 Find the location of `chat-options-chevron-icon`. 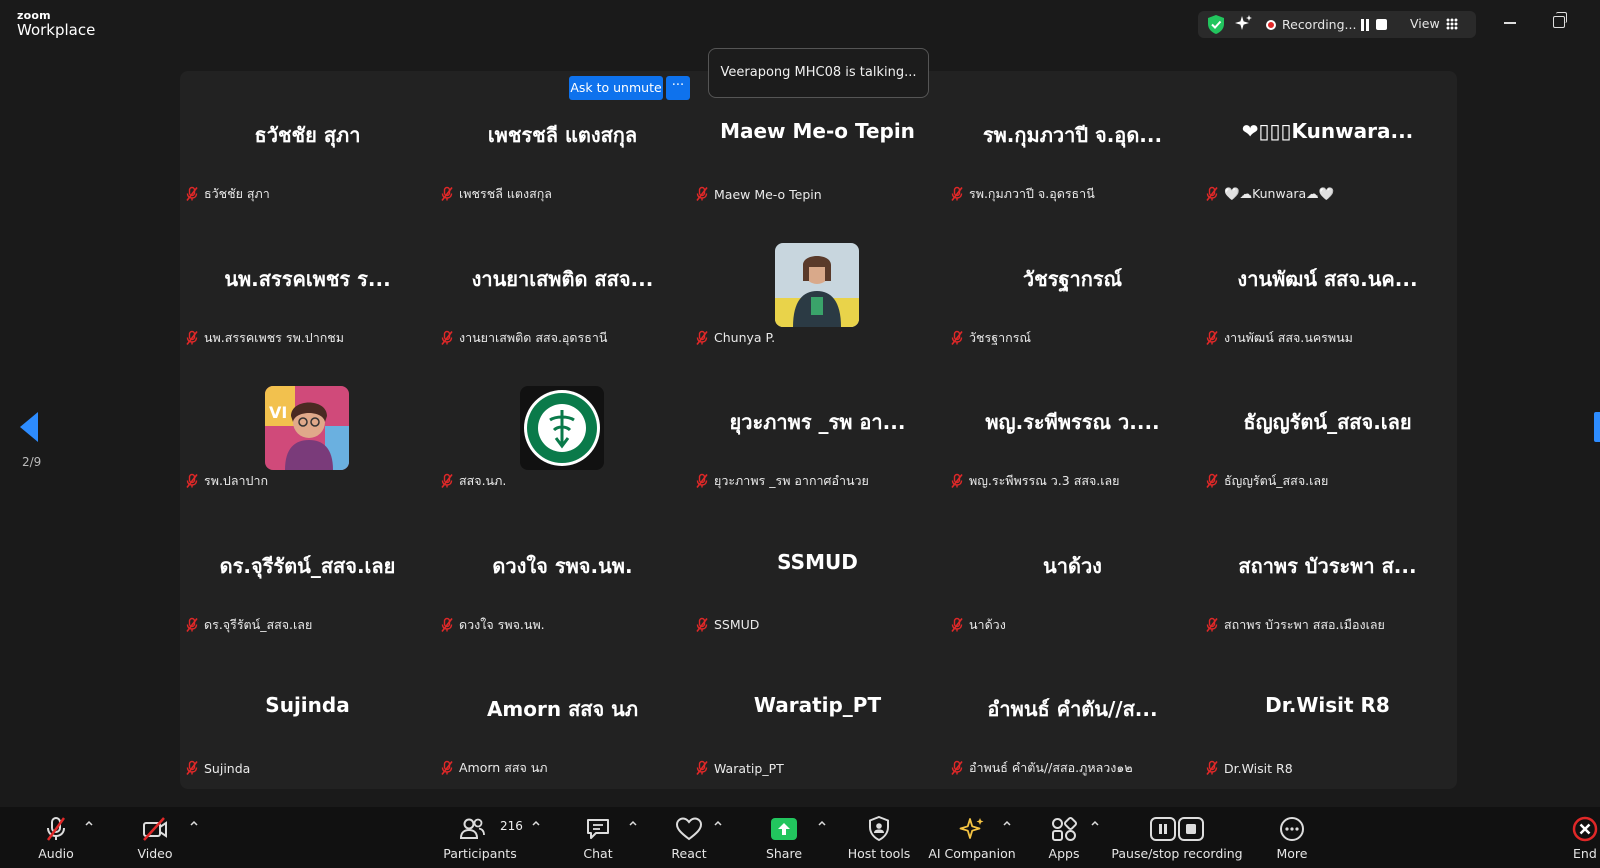

chat-options-chevron-icon is located at coordinates (633, 823).